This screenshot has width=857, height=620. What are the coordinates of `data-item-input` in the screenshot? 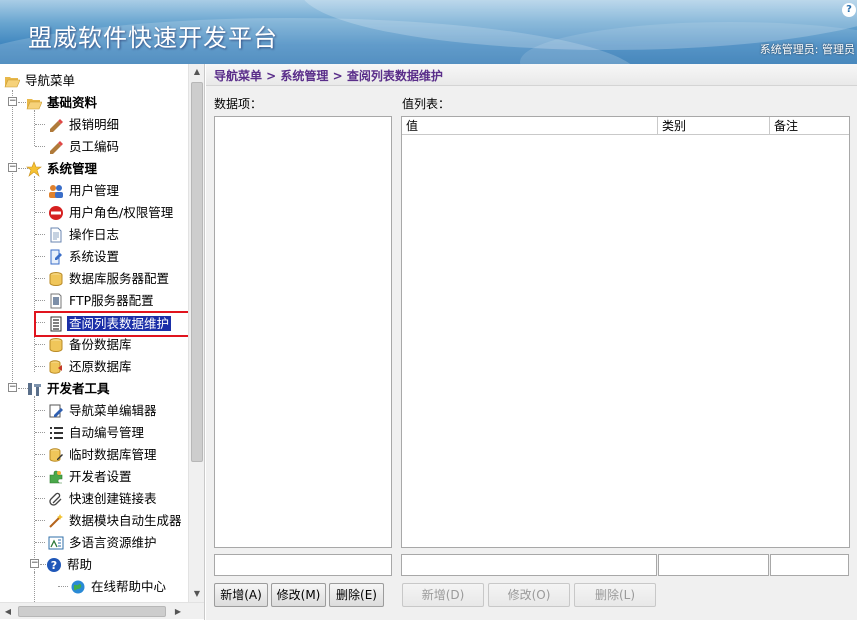 It's located at (303, 565).